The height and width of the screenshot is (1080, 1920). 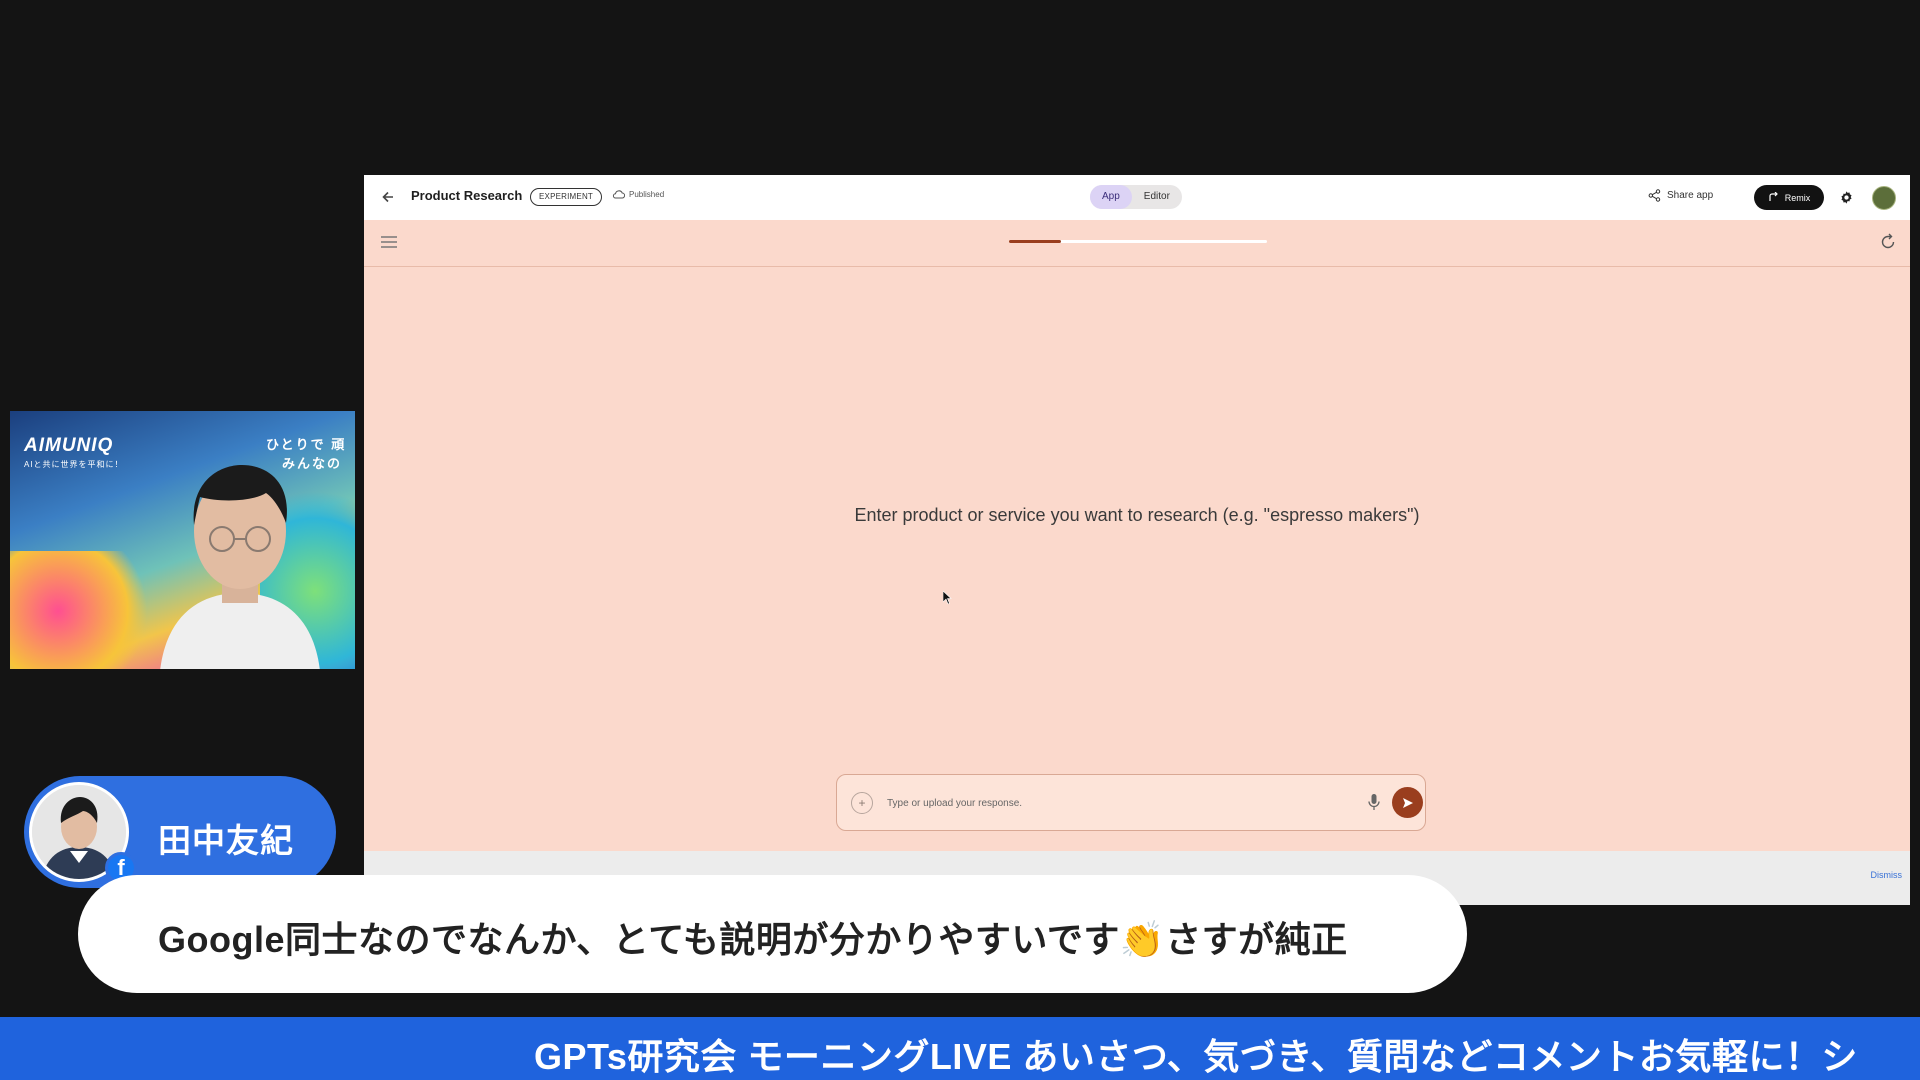 What do you see at coordinates (467, 195) in the screenshot?
I see `app-title: Product Research` at bounding box center [467, 195].